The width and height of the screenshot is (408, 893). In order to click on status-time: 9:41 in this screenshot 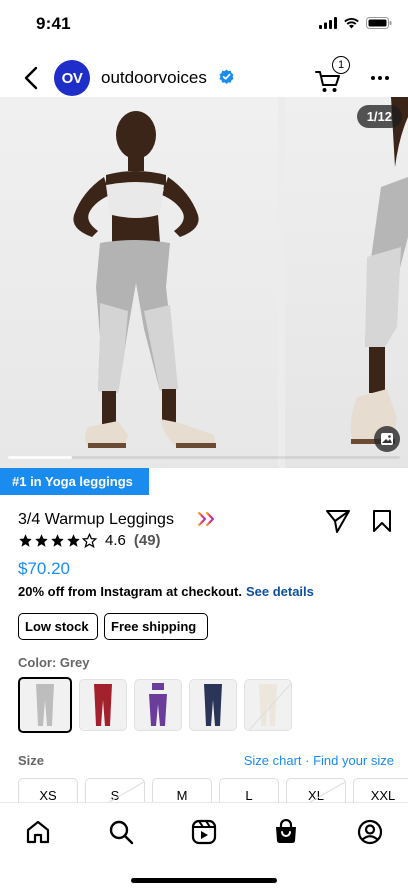, I will do `click(53, 23)`.